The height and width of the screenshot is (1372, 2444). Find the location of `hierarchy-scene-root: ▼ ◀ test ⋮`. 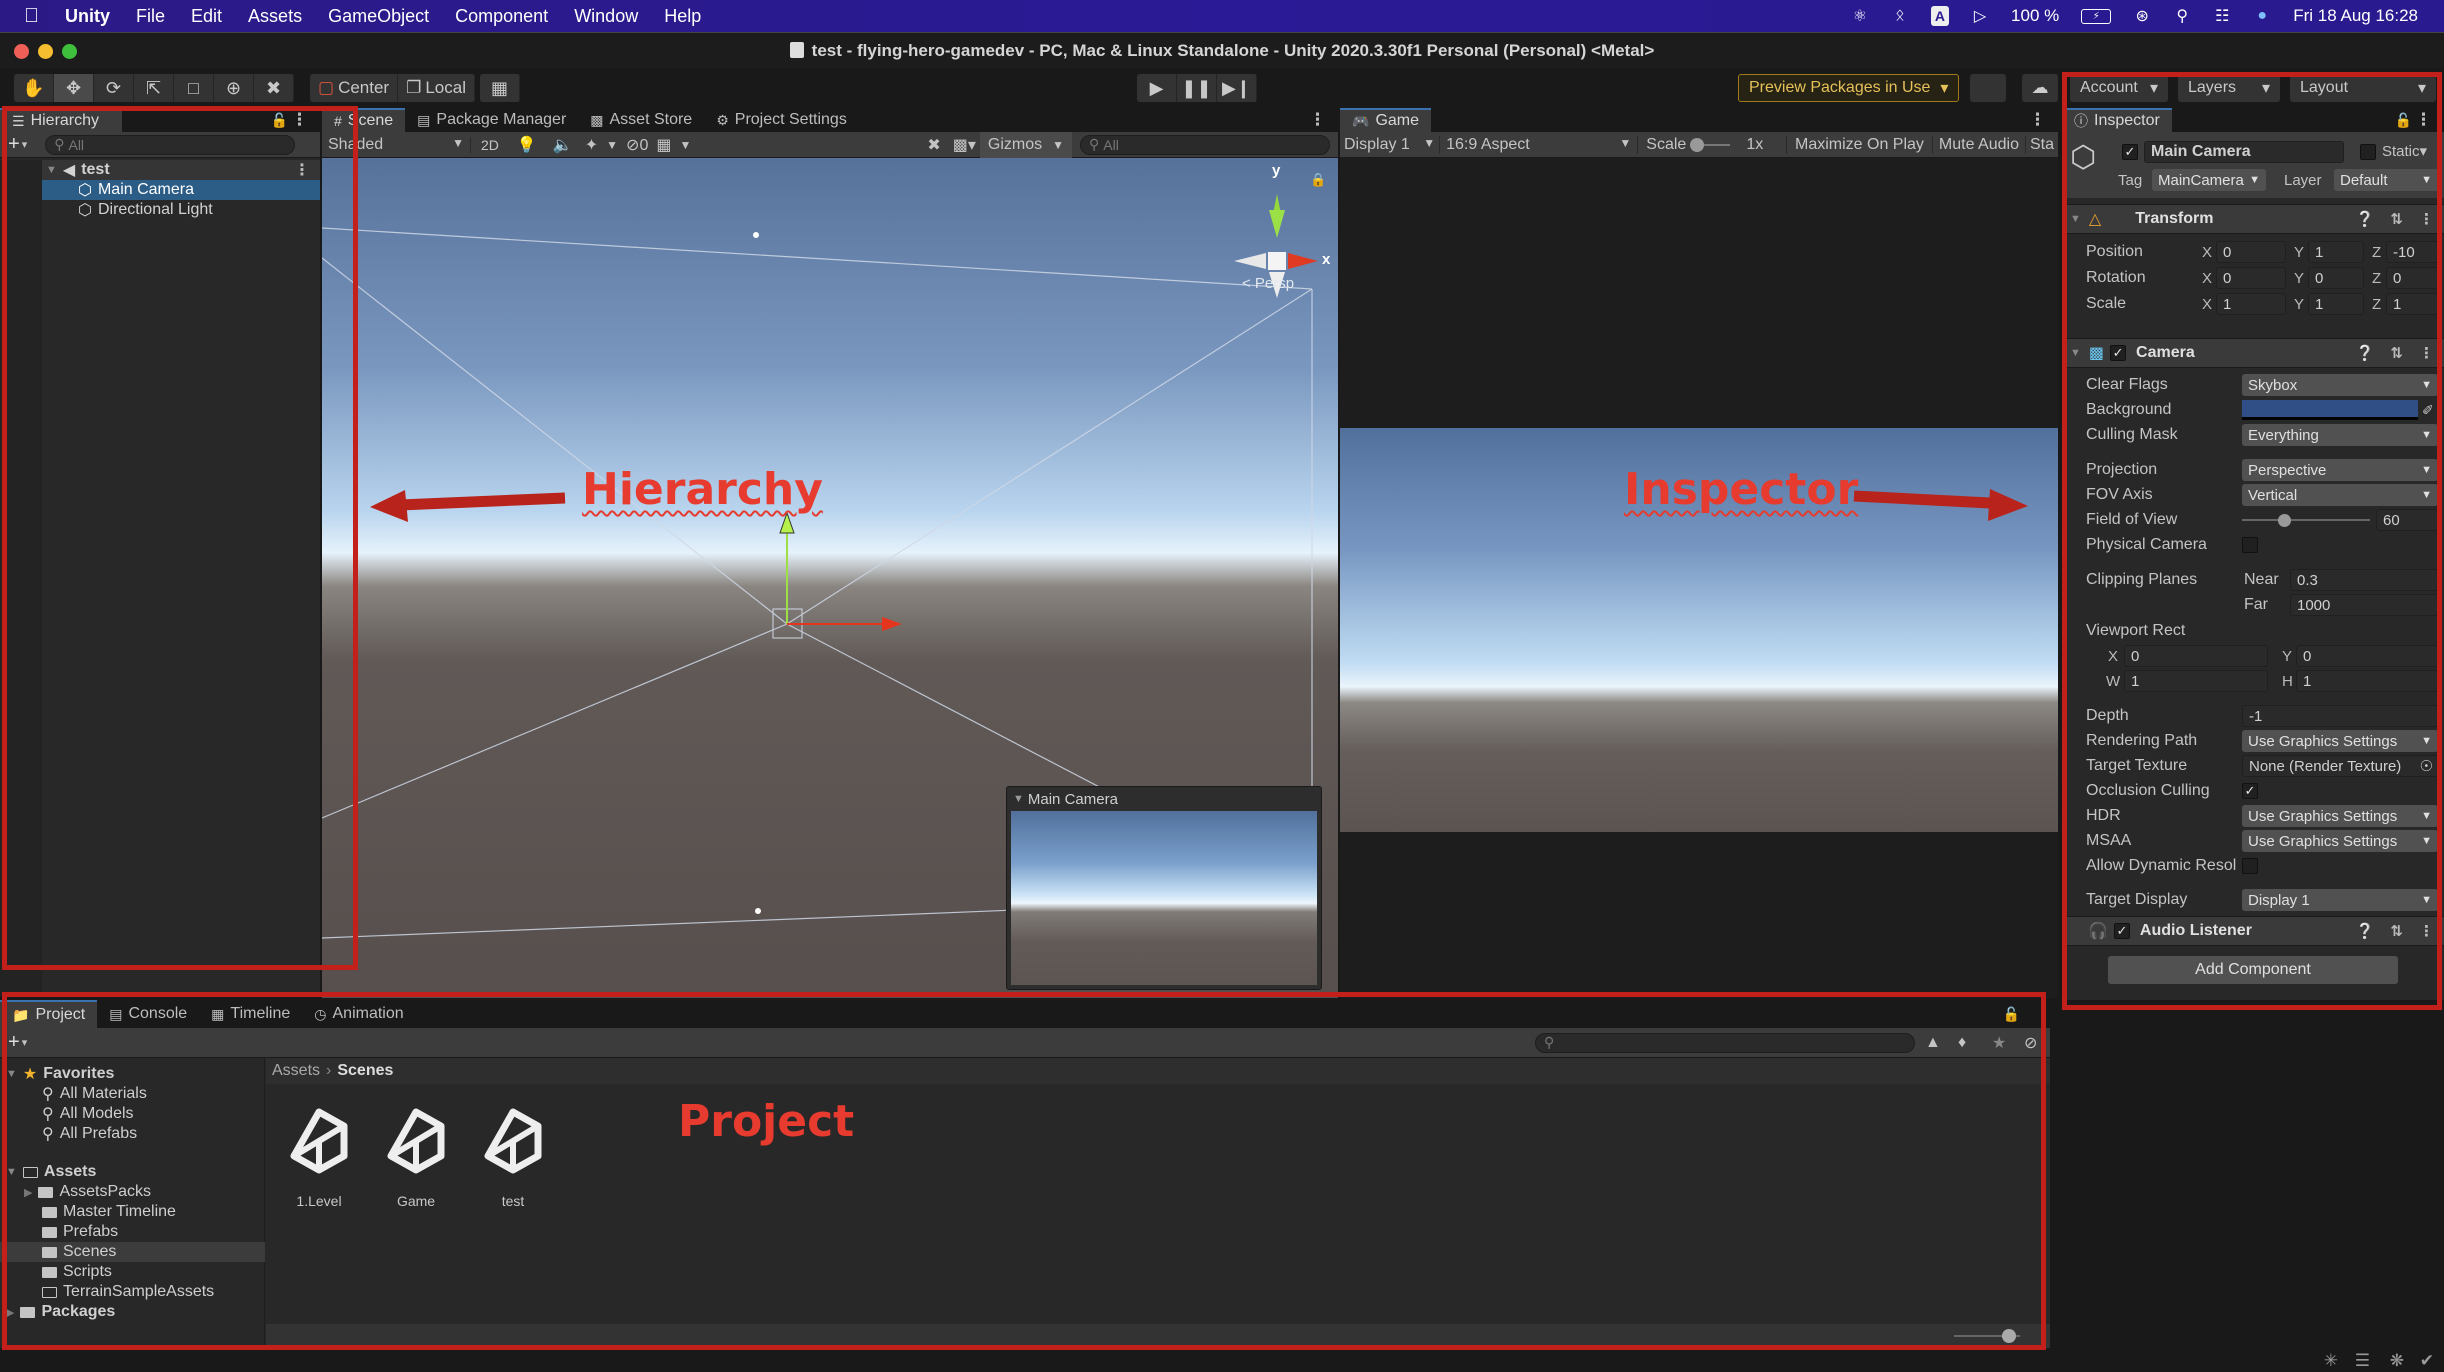

hierarchy-scene-root: ▼ ◀ test ⋮ is located at coordinates (160, 170).